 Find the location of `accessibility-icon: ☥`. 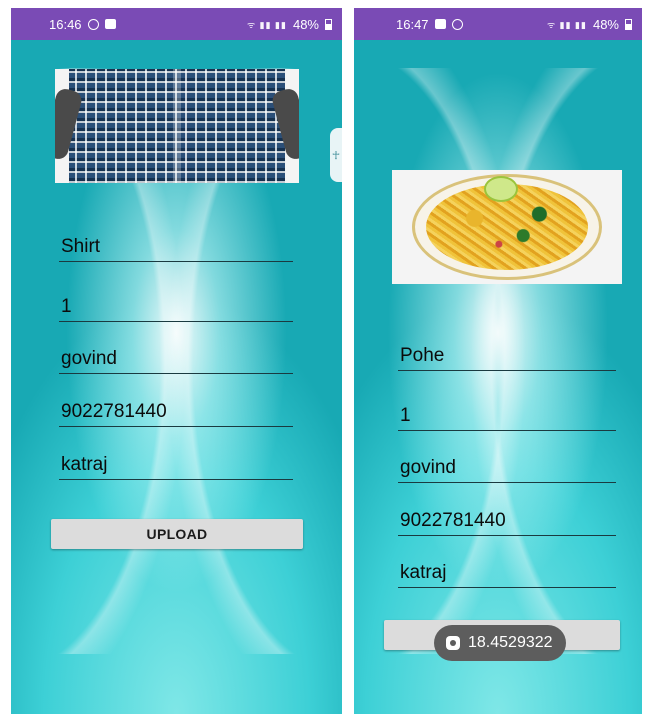

accessibility-icon: ☥ is located at coordinates (336, 155).